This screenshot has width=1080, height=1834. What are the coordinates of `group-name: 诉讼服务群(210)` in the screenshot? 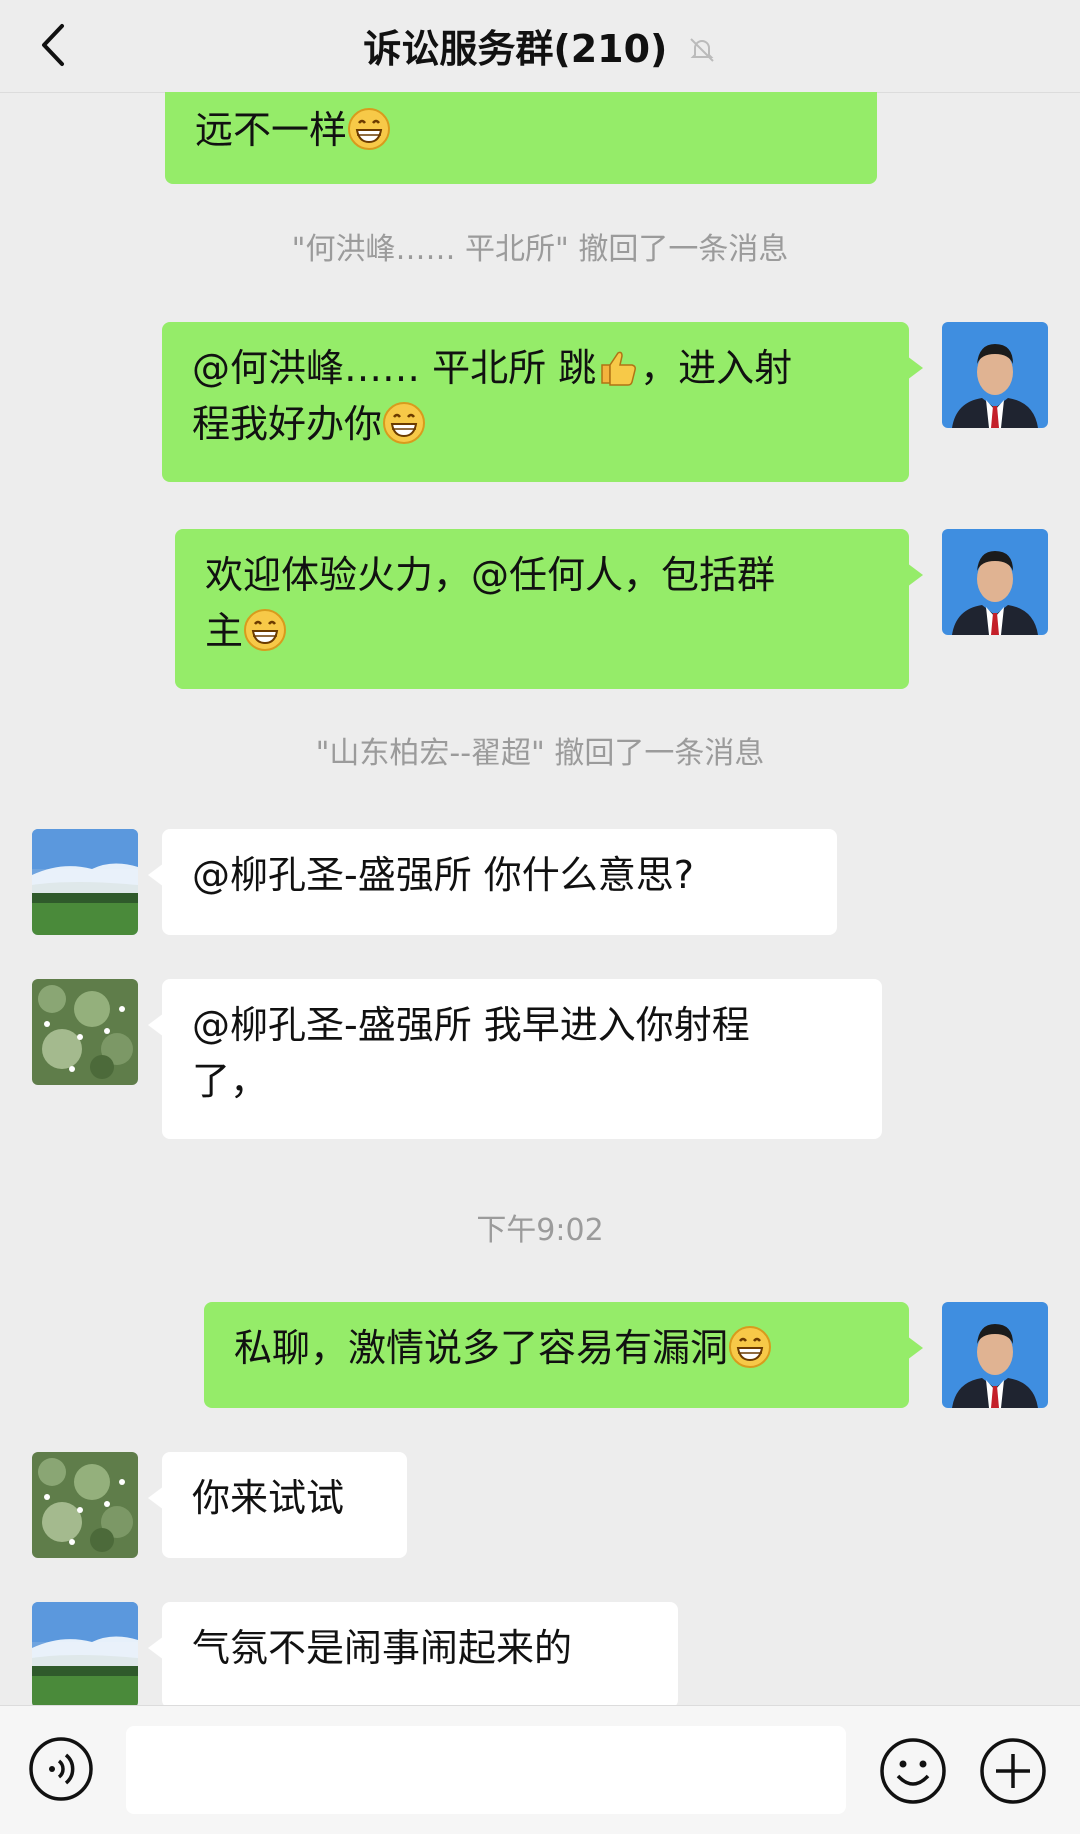 It's located at (515, 49).